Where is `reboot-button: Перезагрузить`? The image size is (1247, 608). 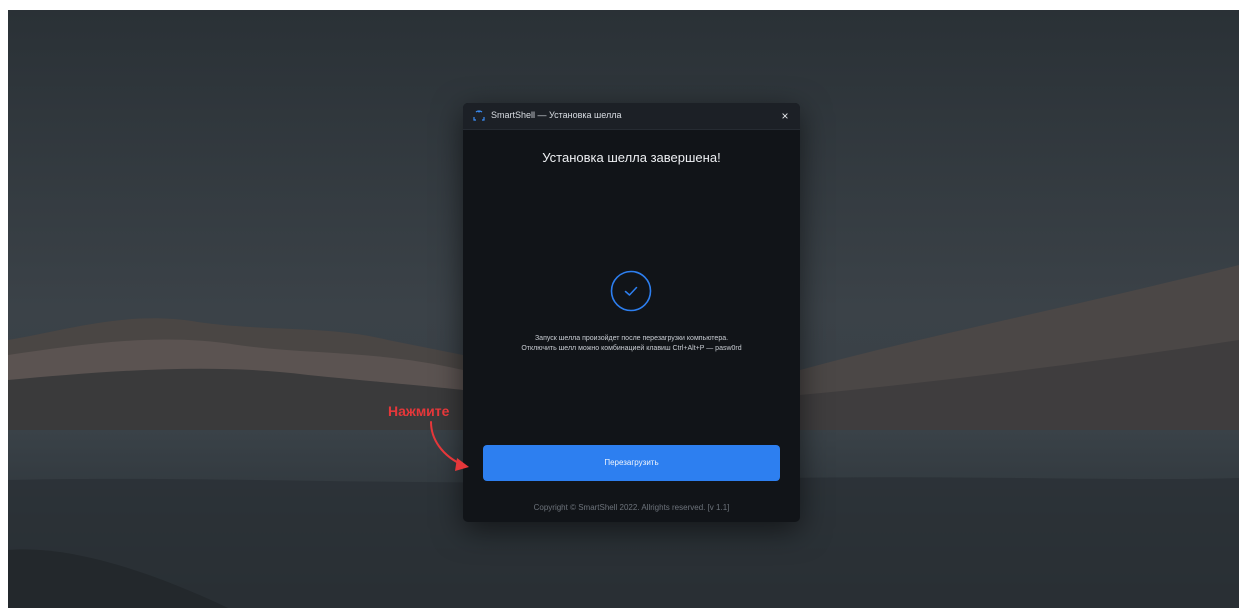
reboot-button: Перезагрузить is located at coordinates (631, 463).